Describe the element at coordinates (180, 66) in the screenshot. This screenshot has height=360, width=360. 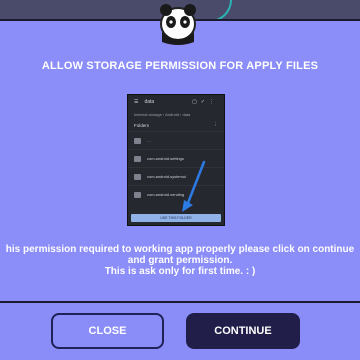
I see `dialog-title: ALLOW STORAGE PERMISSION FOR APPLY FILES` at that location.